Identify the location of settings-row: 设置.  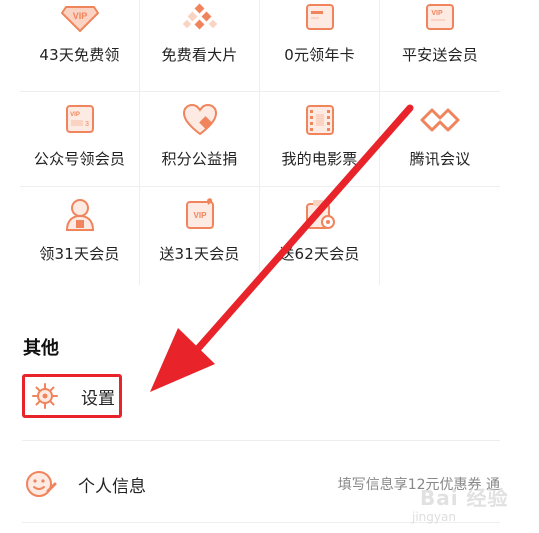
(72, 396).